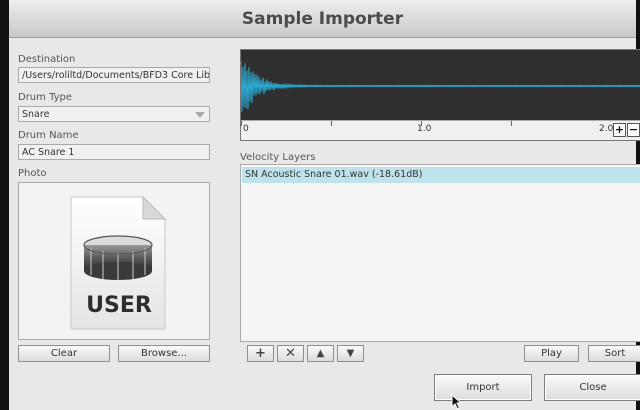 The height and width of the screenshot is (410, 640). Describe the element at coordinates (440, 86) in the screenshot. I see `waveform-trace` at that location.